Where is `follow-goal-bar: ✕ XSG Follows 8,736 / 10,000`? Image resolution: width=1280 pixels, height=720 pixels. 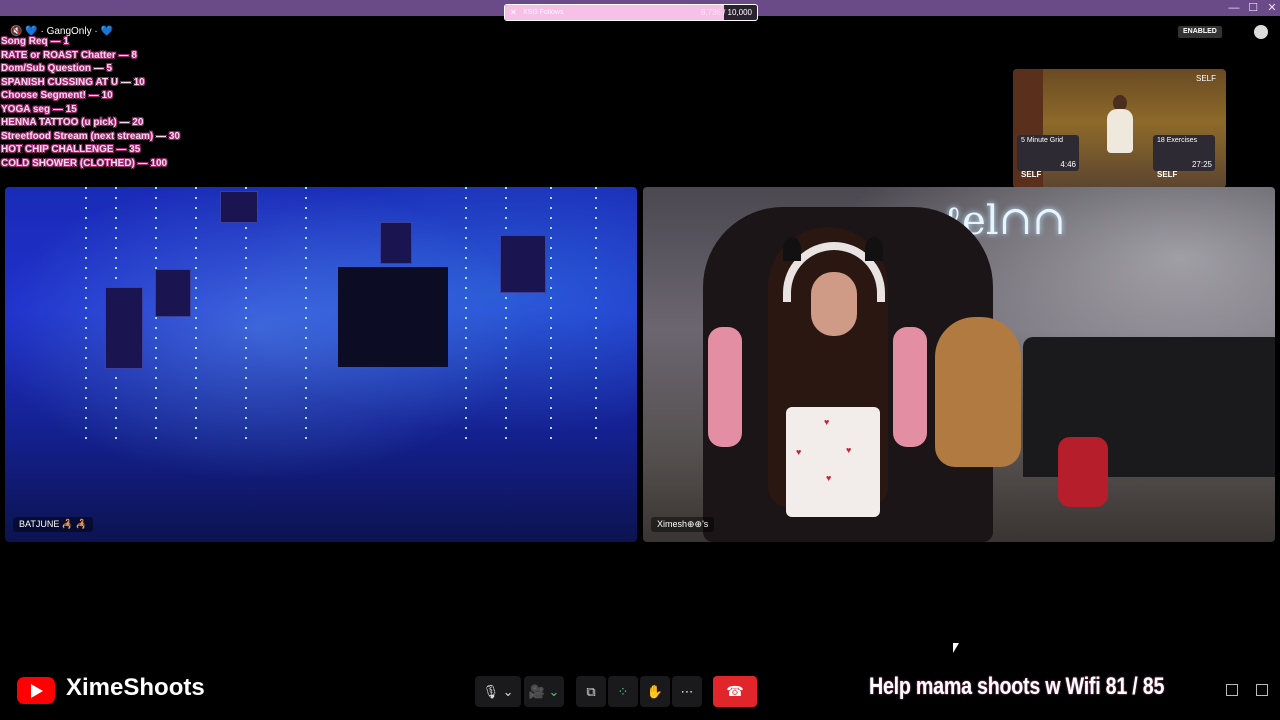
follow-goal-bar: ✕ XSG Follows 8,736 / 10,000 is located at coordinates (631, 12).